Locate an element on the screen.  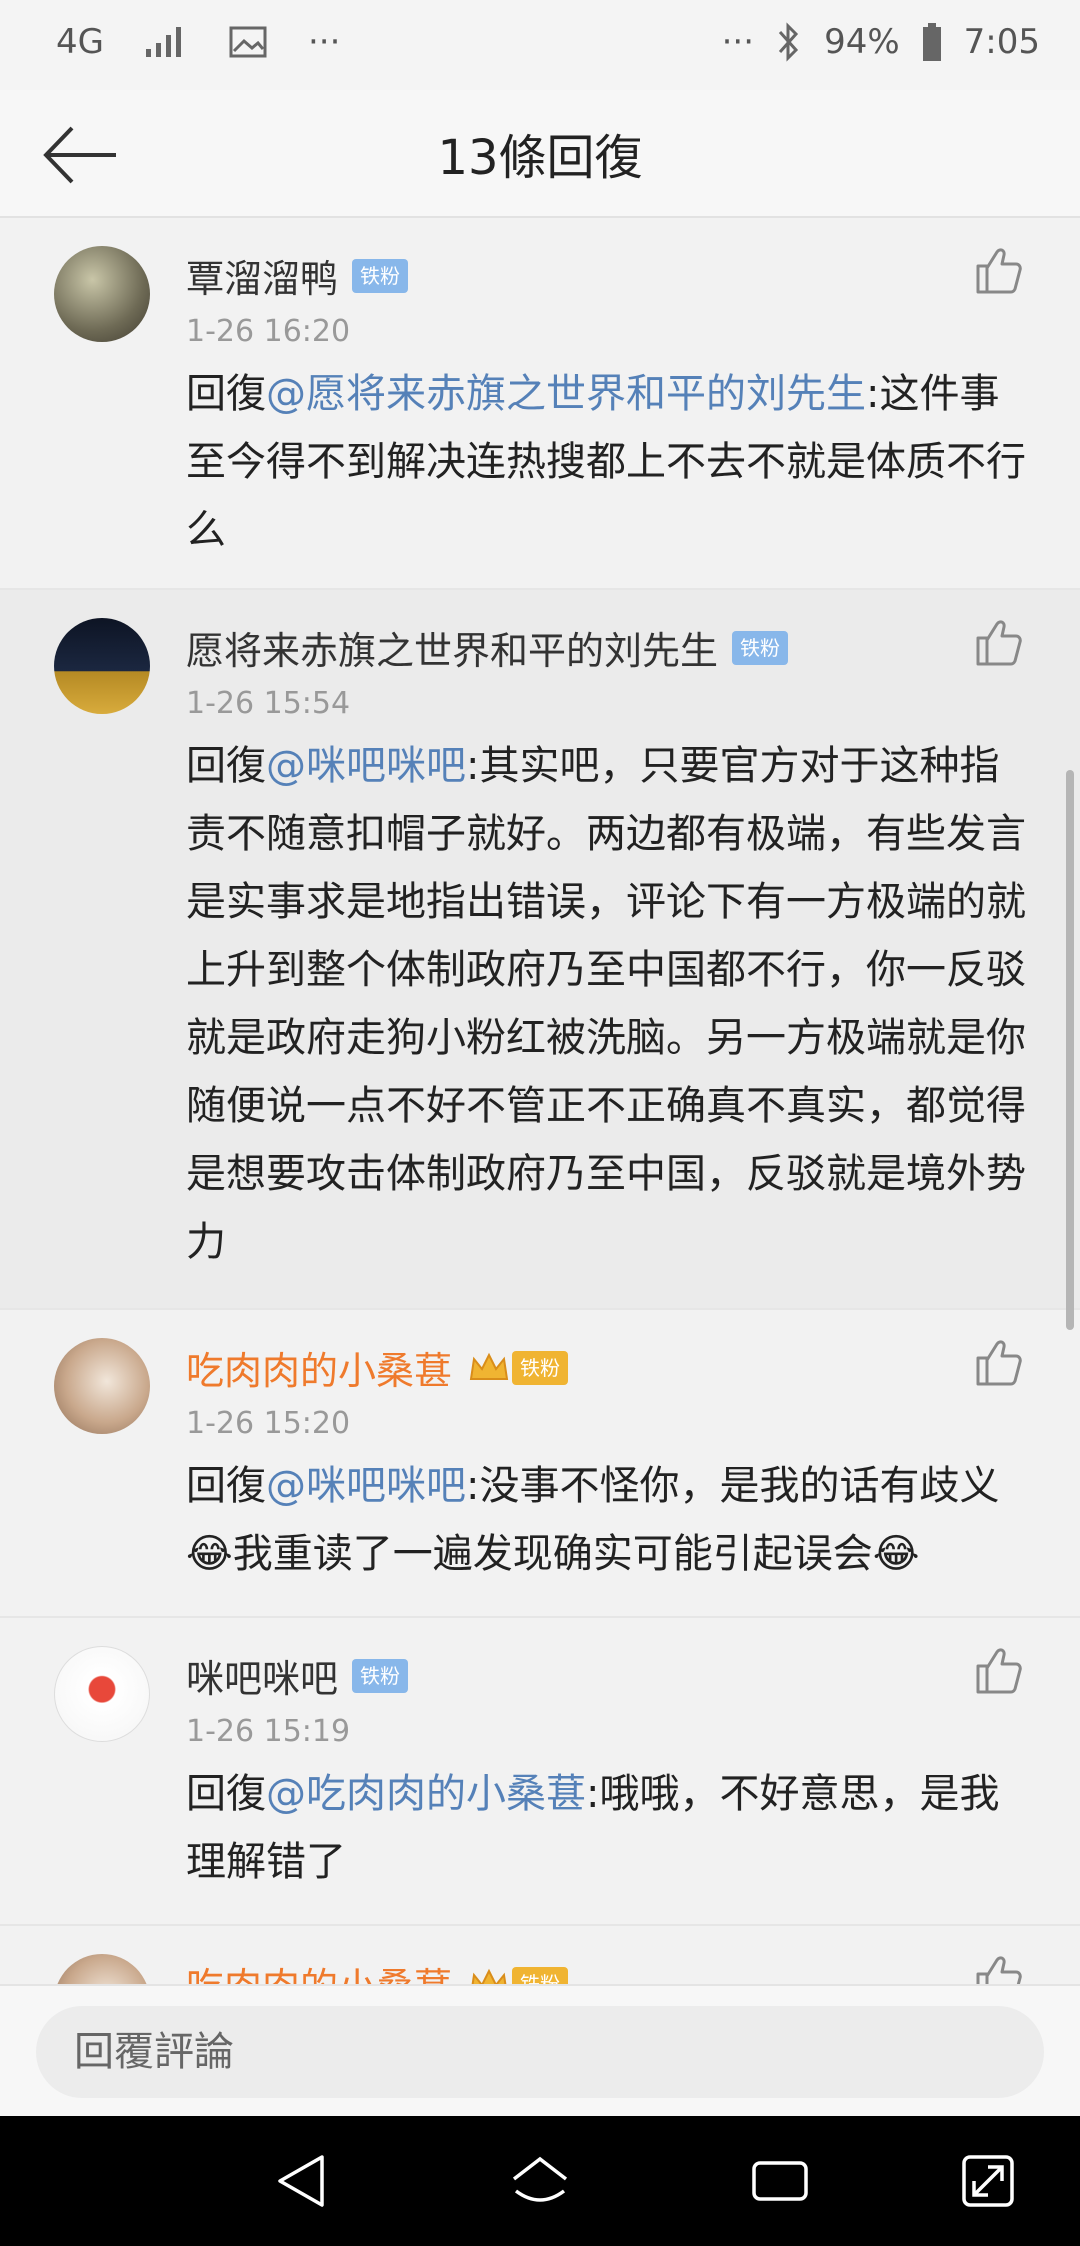
app-bar: 13條回復 is located at coordinates (540, 154).